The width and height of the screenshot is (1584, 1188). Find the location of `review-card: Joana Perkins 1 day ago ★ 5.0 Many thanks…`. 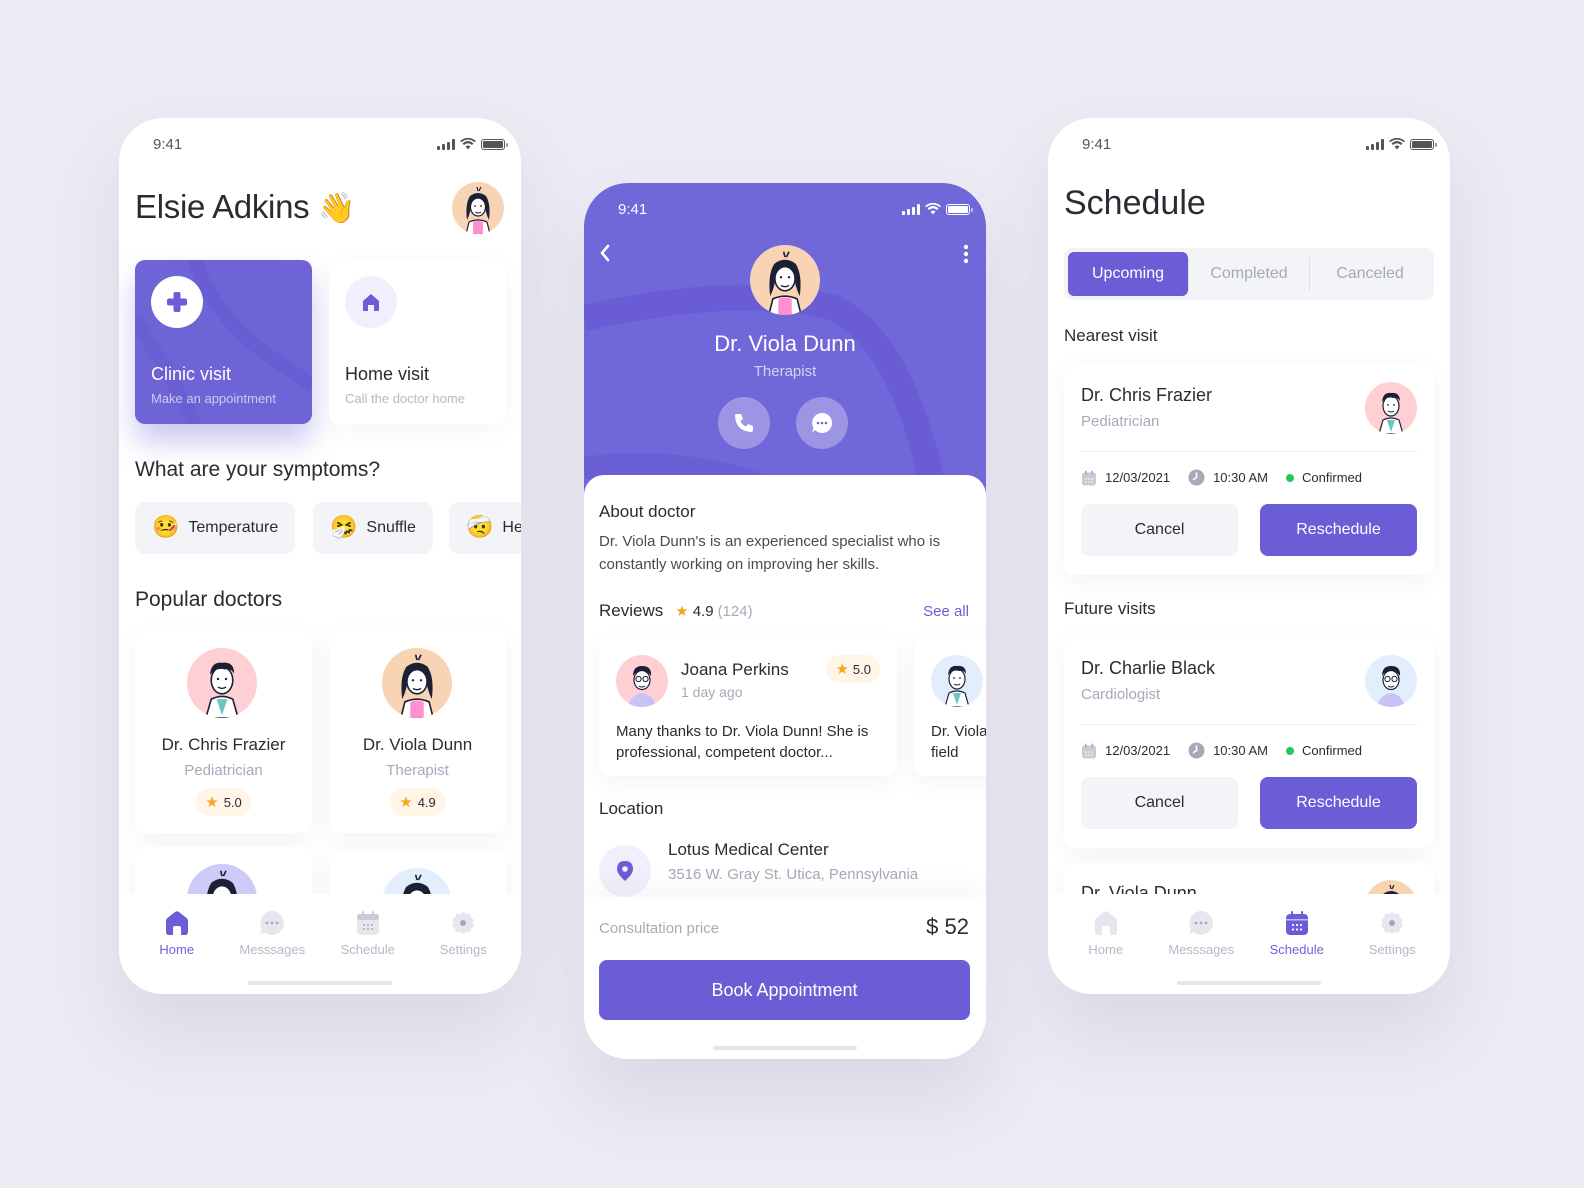

review-card: Joana Perkins 1 day ago ★ 5.0 Many thanks… is located at coordinates (748, 707).